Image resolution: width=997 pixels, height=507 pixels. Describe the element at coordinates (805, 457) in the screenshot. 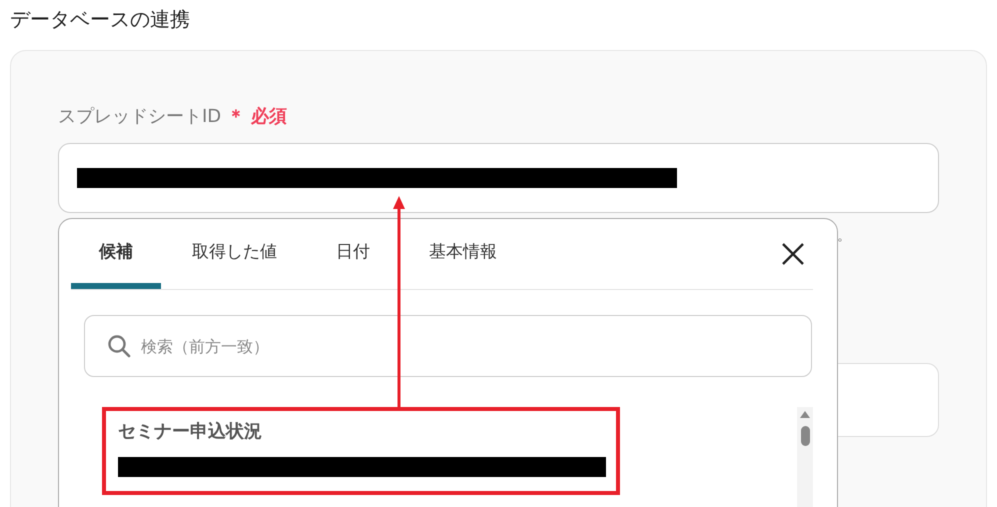

I see `scrollbar` at that location.